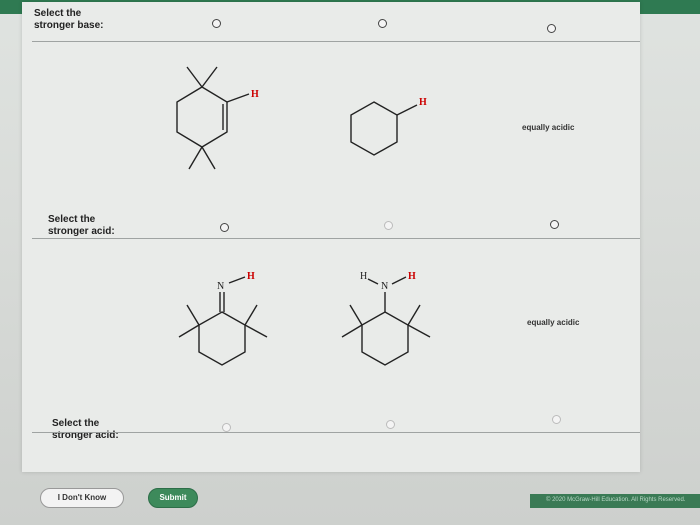 The width and height of the screenshot is (700, 525). I want to click on question-label-2: Select the stronger acid:, so click(81, 225).